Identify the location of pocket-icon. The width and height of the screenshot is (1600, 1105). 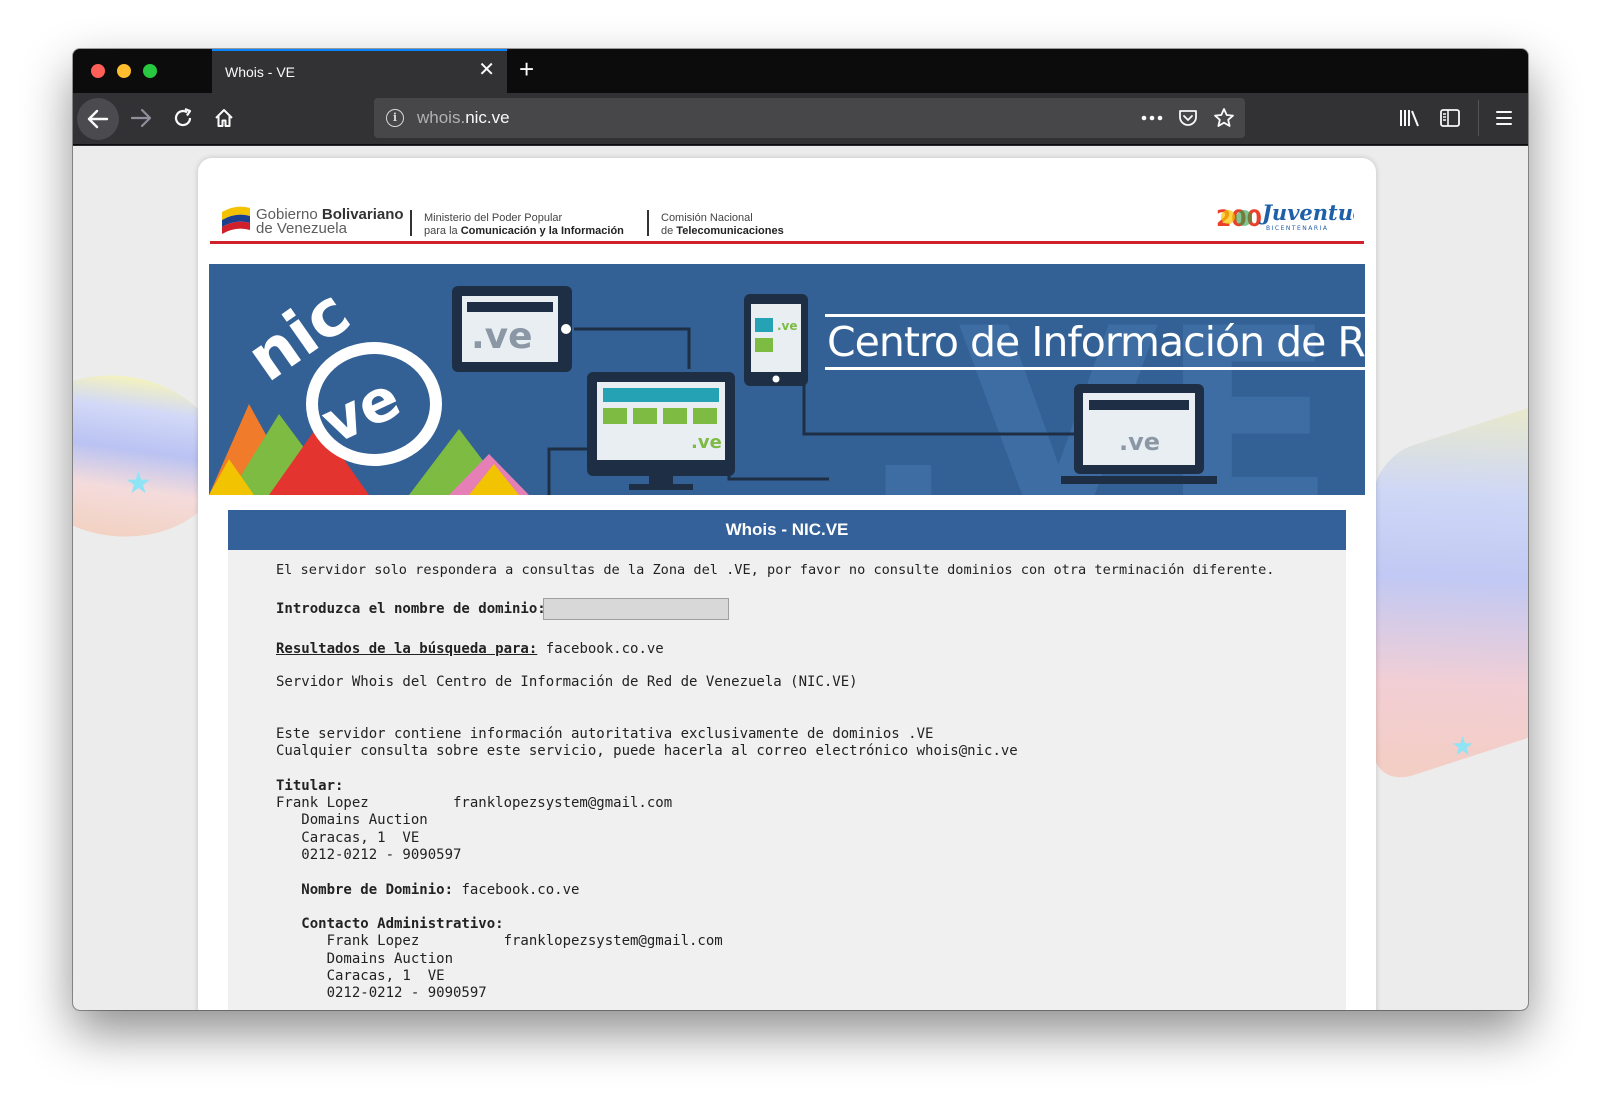
(1188, 118).